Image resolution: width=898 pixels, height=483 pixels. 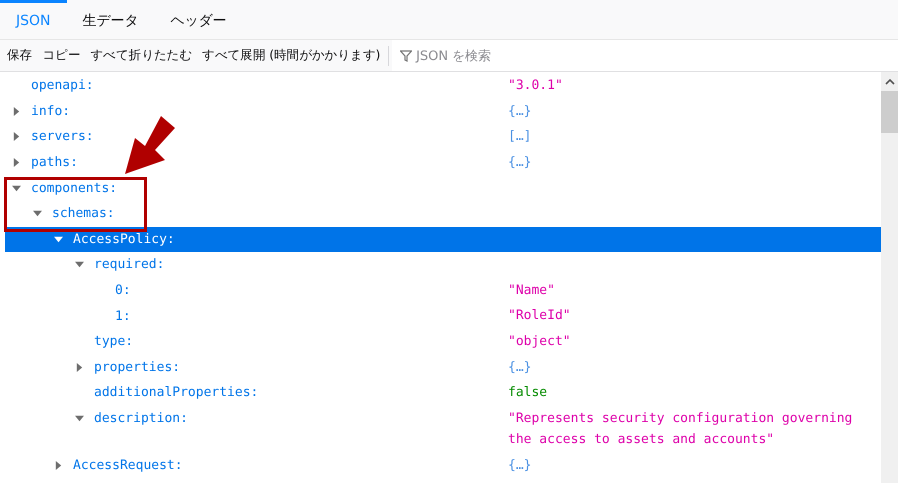 I want to click on json-value: false, so click(x=528, y=393).